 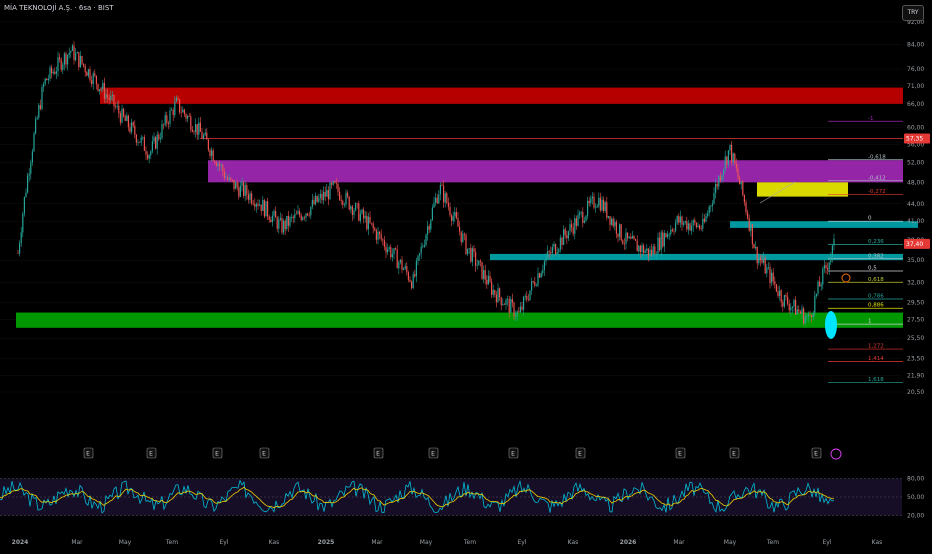 I want to click on zone-teal-upper, so click(x=824, y=224).